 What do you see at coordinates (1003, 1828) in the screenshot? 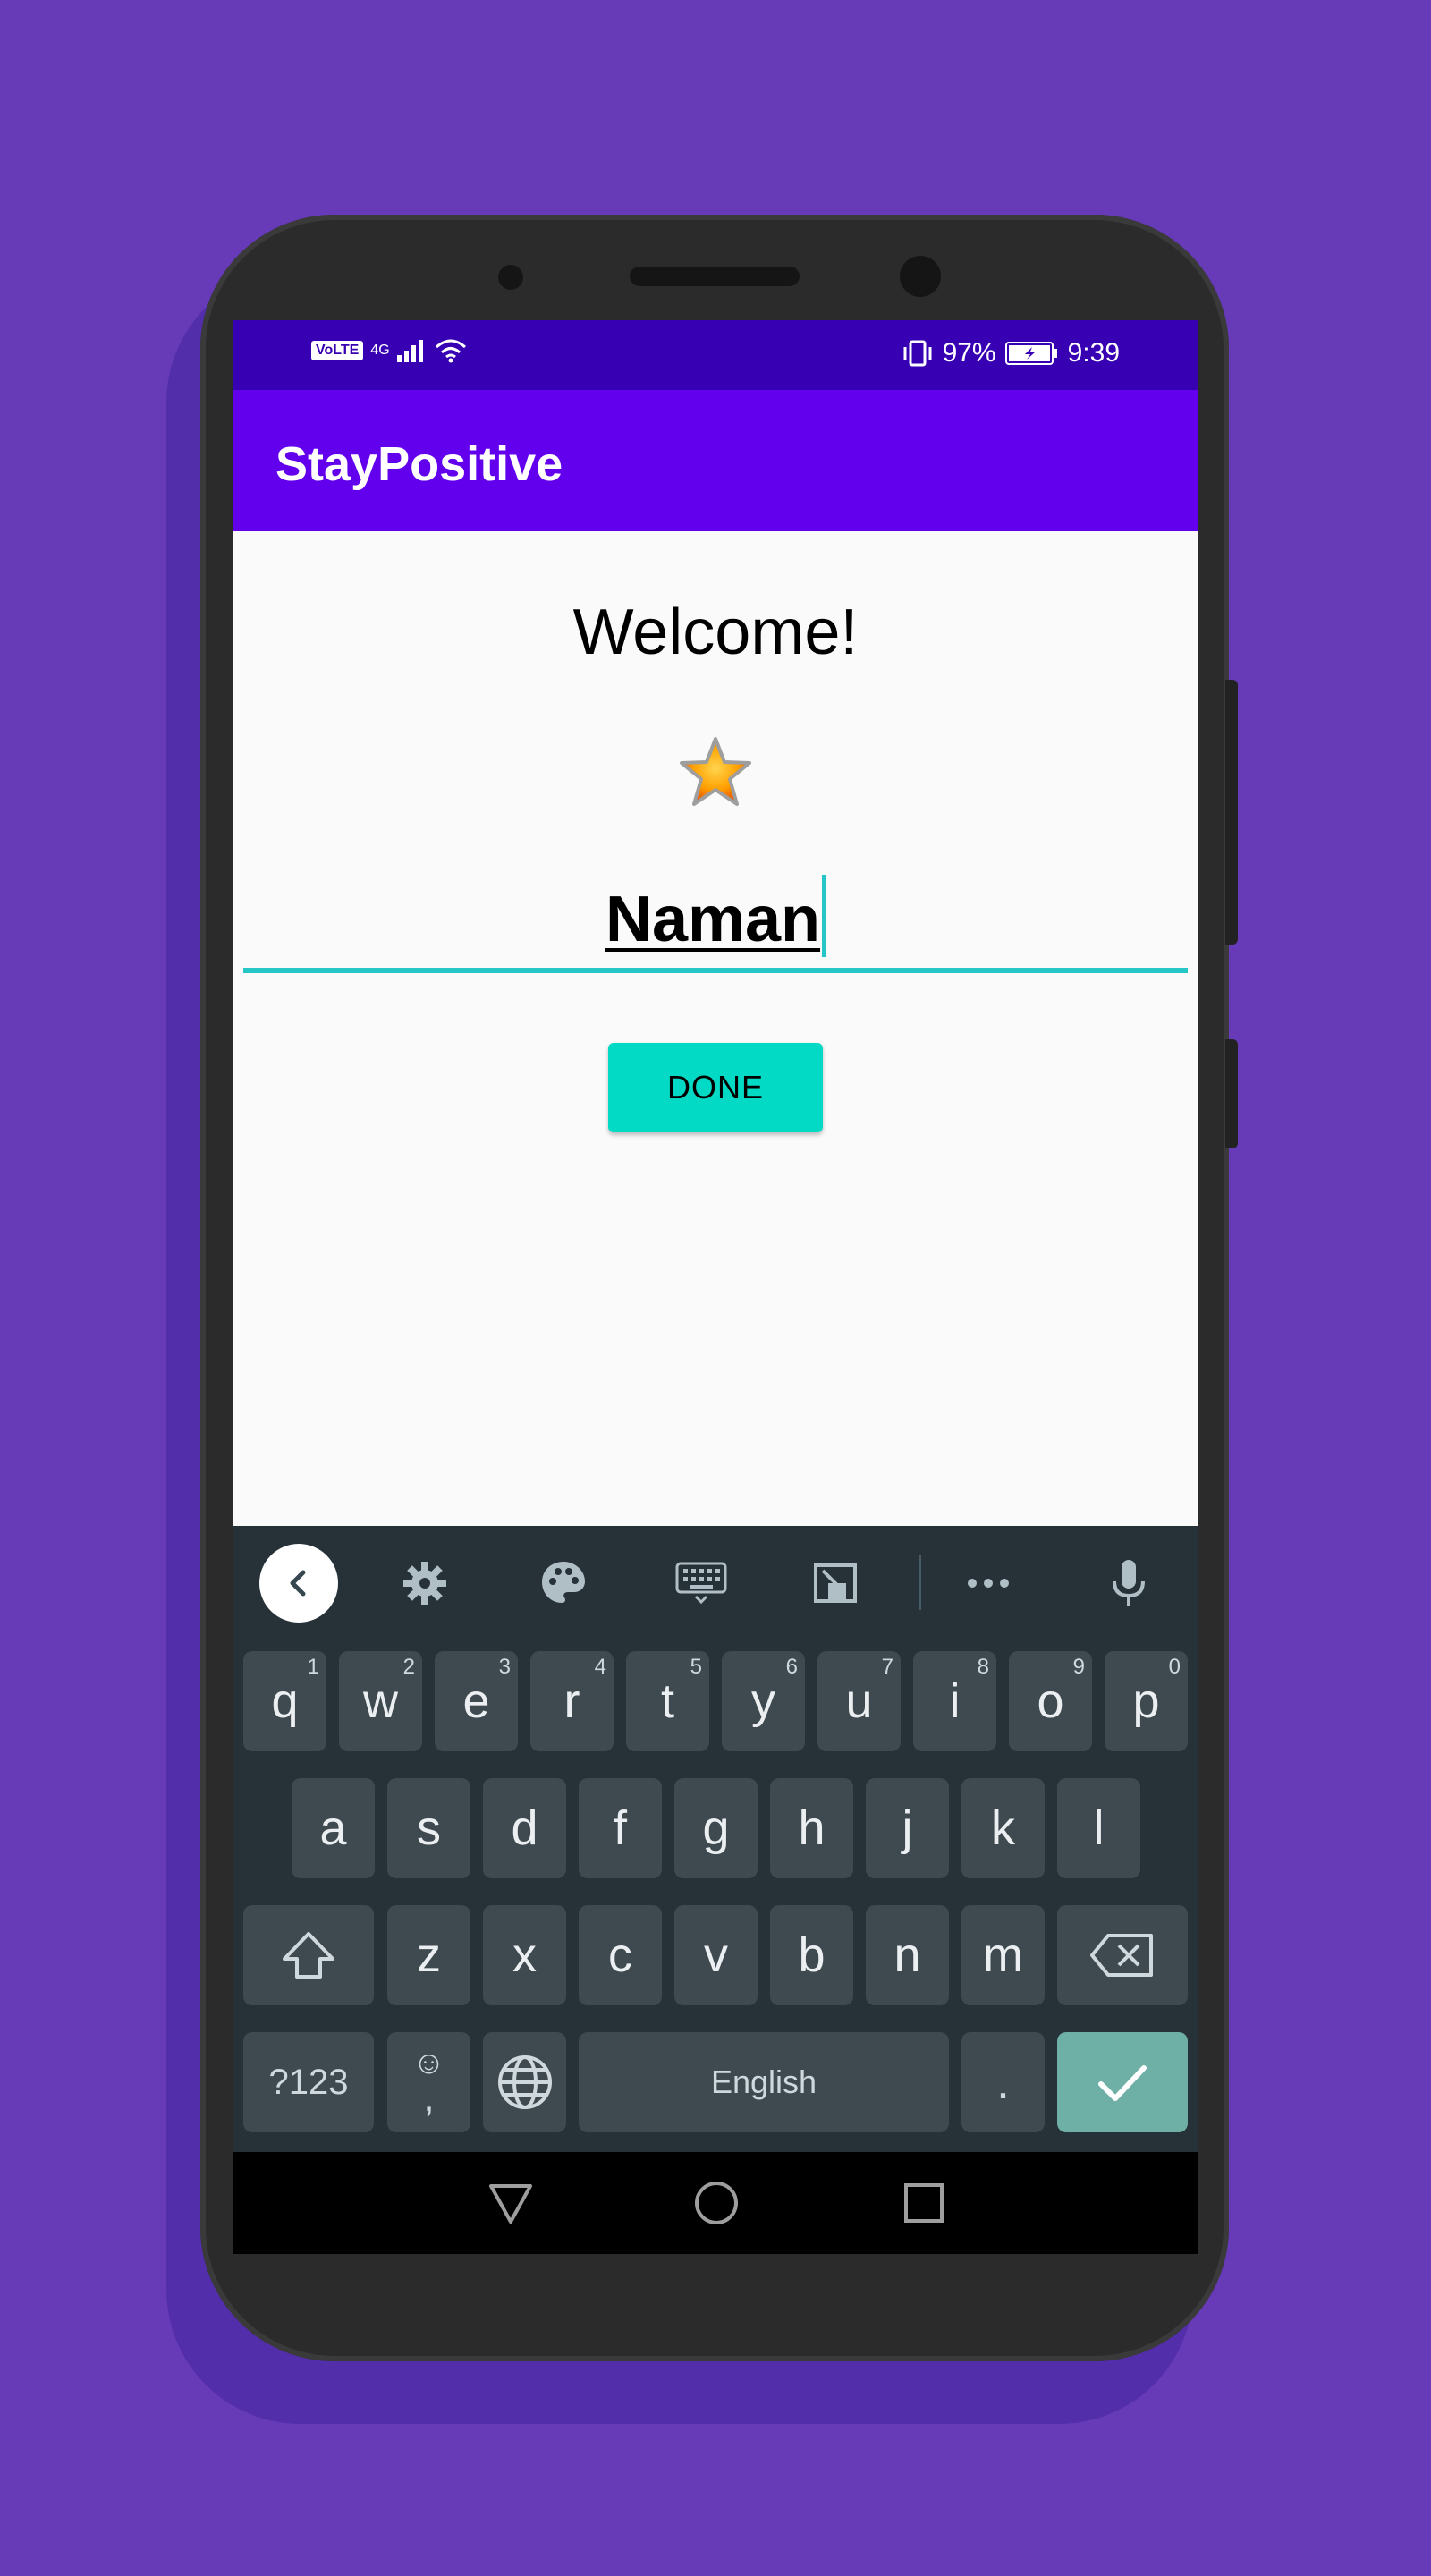
I see `key-k: k` at bounding box center [1003, 1828].